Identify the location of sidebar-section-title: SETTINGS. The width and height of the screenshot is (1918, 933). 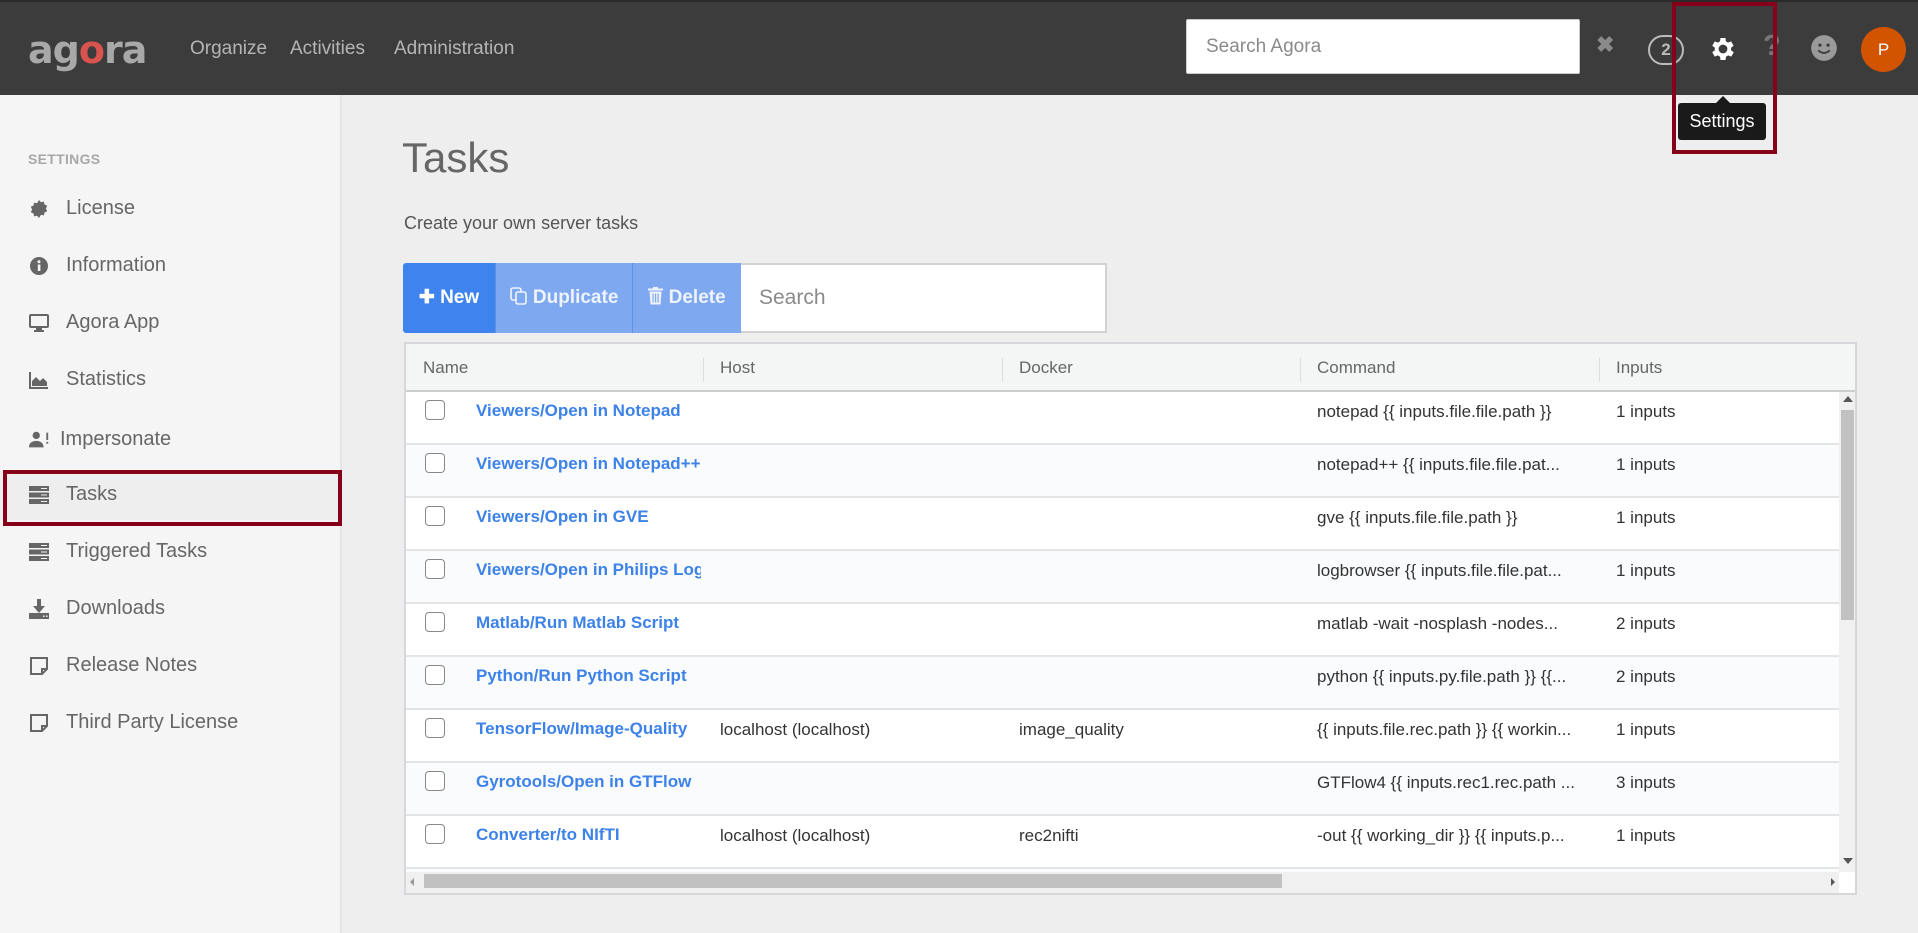
(64, 159).